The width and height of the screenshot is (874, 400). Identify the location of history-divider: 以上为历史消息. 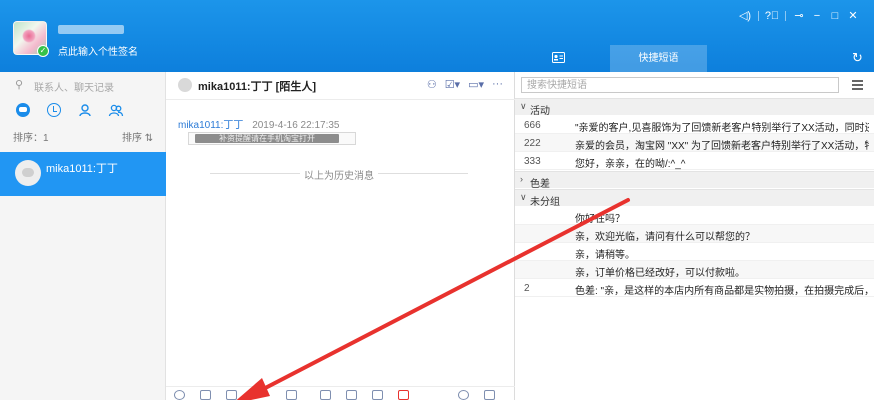
(339, 174).